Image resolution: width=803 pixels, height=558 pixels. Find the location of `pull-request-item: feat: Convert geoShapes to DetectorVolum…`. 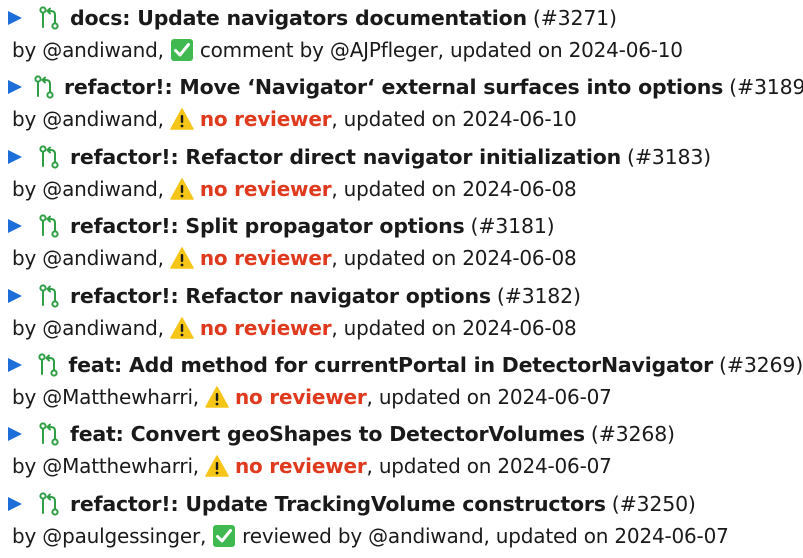

pull-request-item: feat: Convert geoShapes to DetectorVolum… is located at coordinates (401, 452).